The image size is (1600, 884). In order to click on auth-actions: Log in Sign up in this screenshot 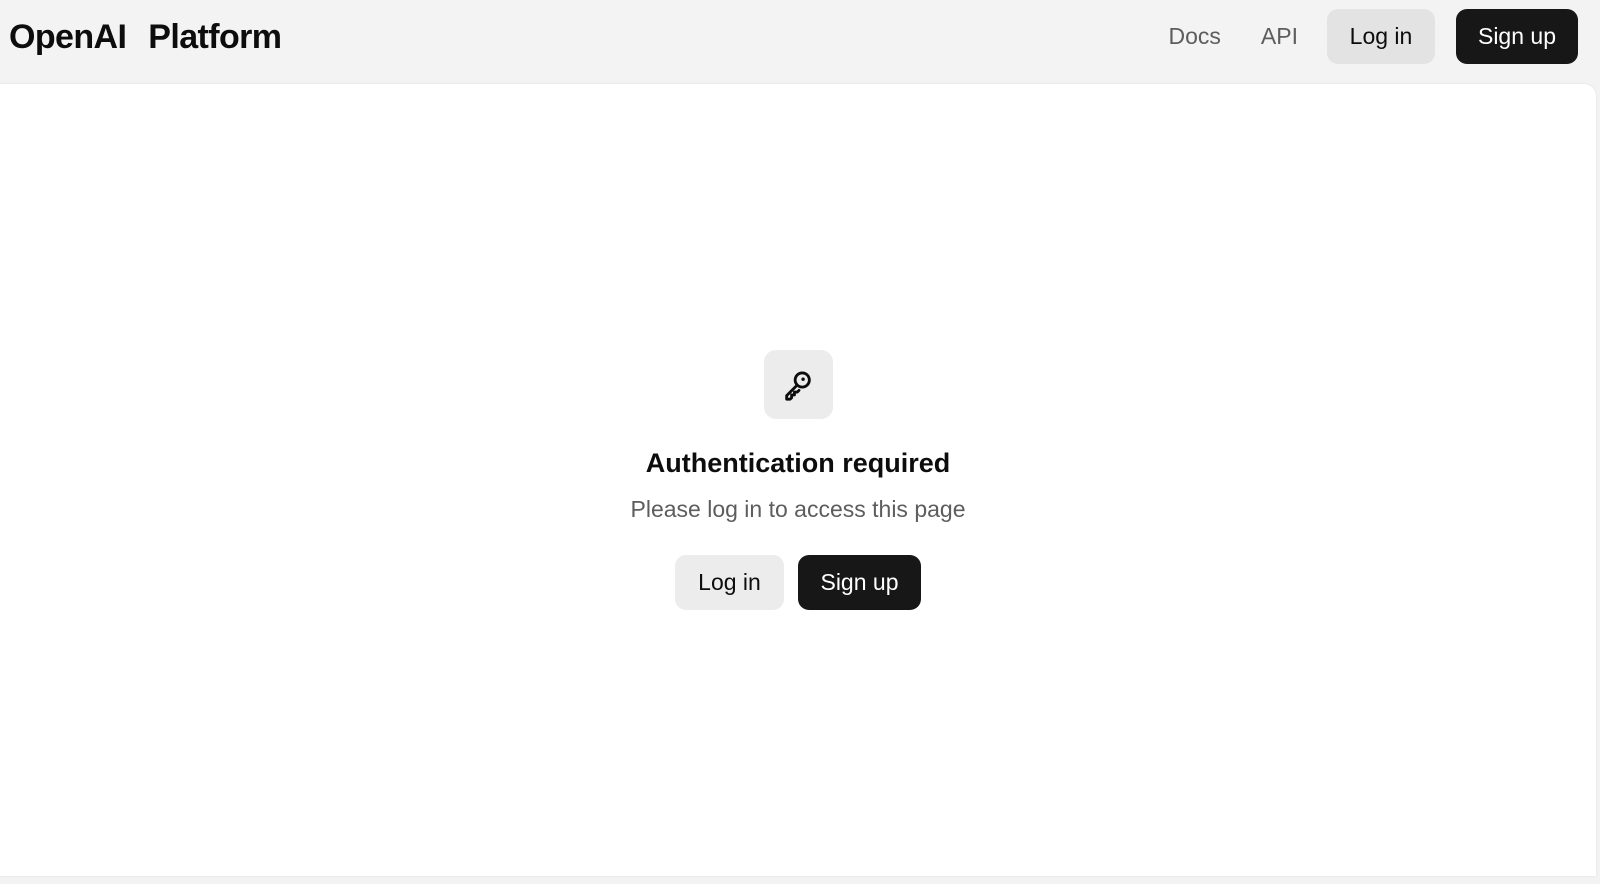, I will do `click(798, 582)`.